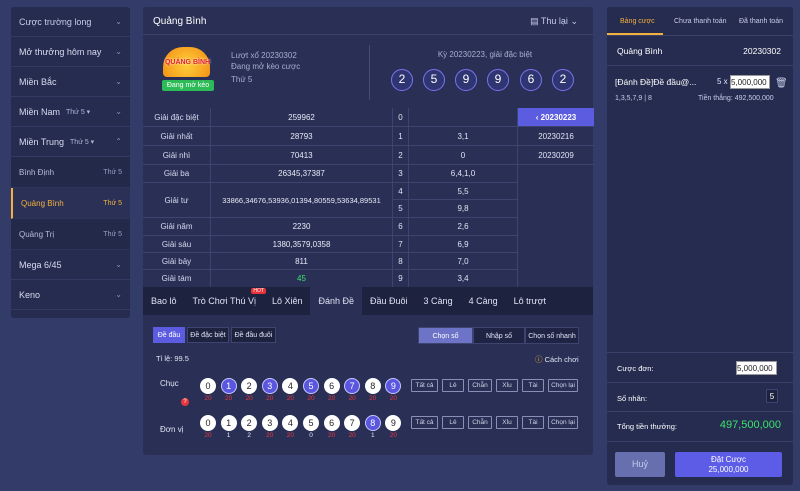 This screenshot has width=800, height=491. I want to click on chevron-up-icon: ⌃, so click(118, 141).